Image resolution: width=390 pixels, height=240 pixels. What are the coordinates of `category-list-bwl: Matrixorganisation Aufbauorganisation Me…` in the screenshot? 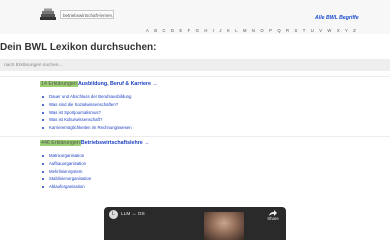 It's located at (65, 171).